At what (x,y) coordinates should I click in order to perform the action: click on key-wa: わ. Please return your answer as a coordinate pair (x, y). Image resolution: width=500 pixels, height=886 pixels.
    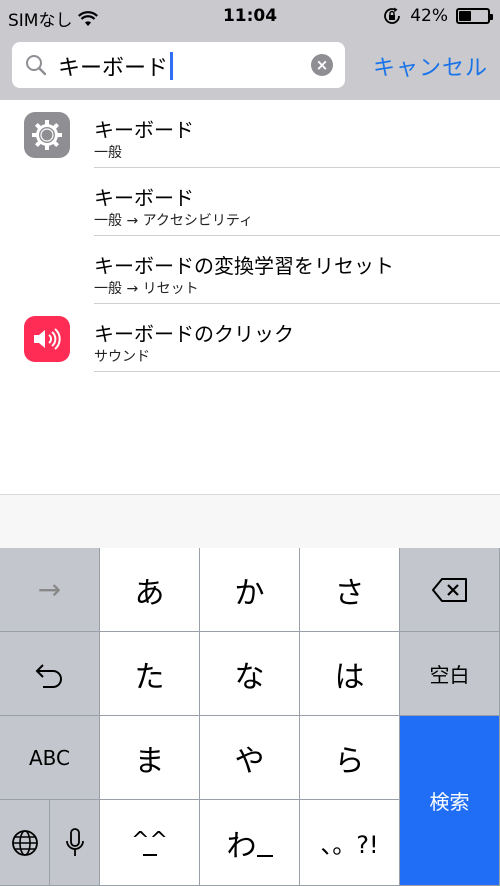
    Looking at the image, I should click on (250, 843).